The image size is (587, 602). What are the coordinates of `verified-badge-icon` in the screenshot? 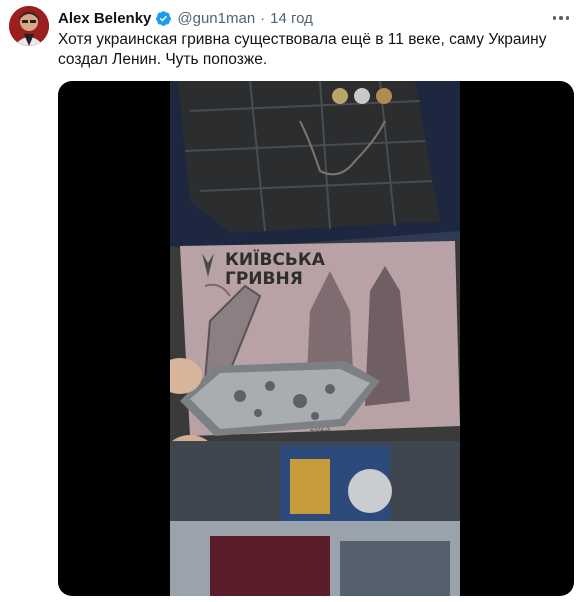 It's located at (163, 18).